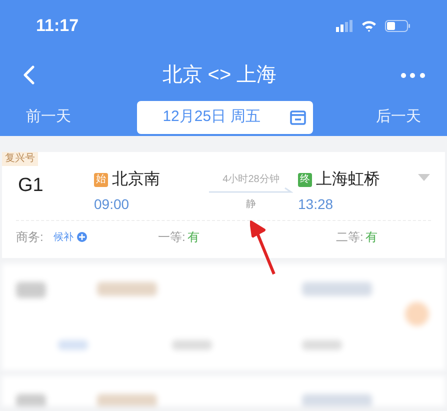 This screenshot has height=411, width=447. What do you see at coordinates (224, 117) in the screenshot?
I see `date-picker: 12月25日 周五` at bounding box center [224, 117].